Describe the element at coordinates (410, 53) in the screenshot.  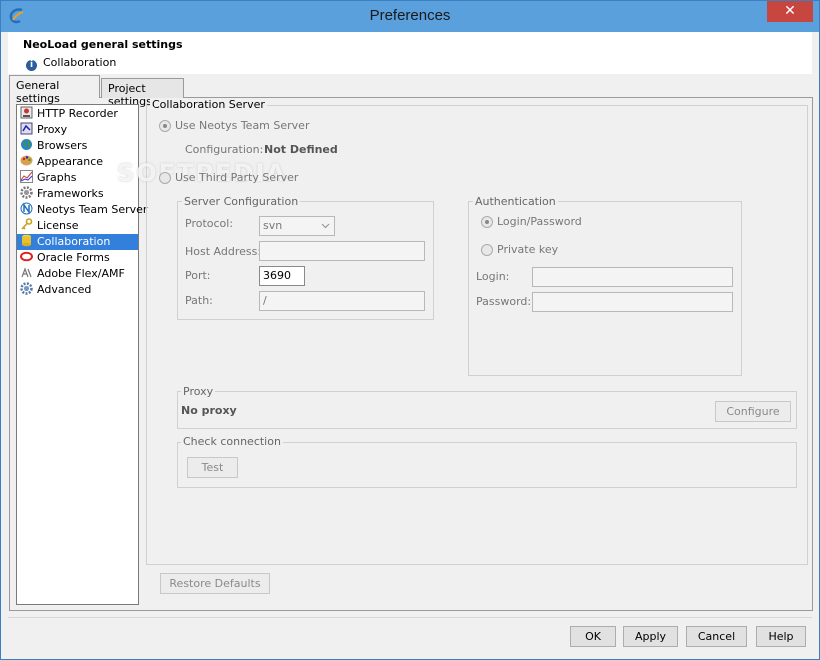
I see `header-panel: NeoLoad general settings i Collaboration` at that location.